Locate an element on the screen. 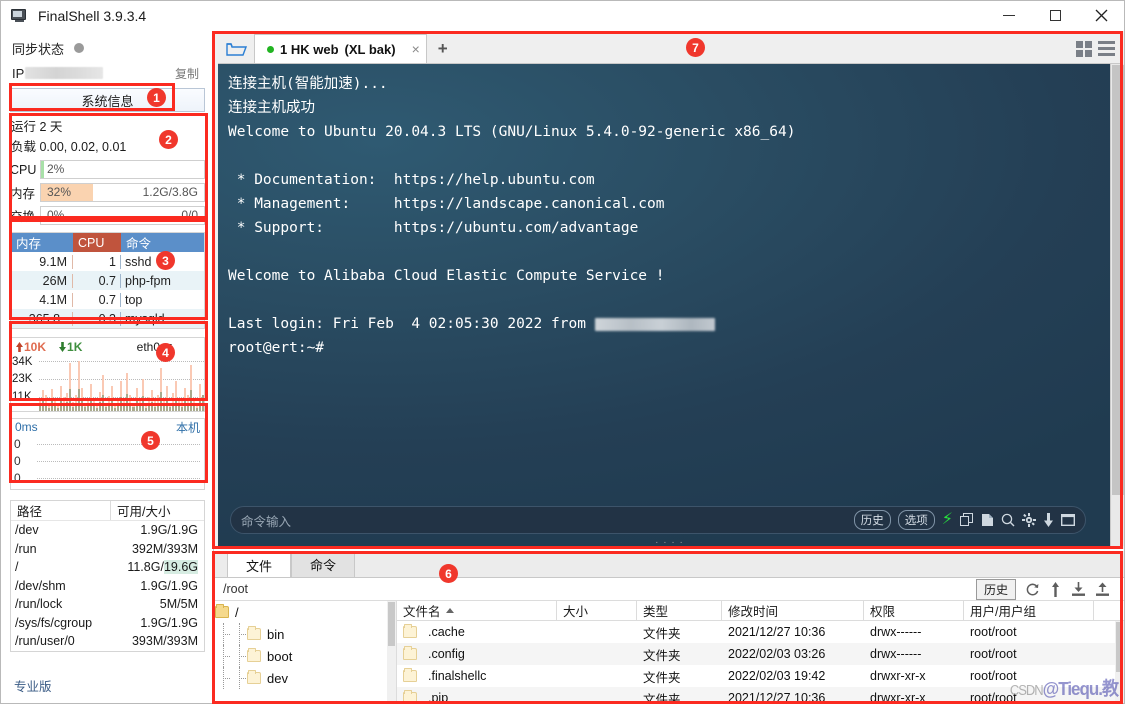 The image size is (1125, 704). swap-percent: 0% is located at coordinates (56, 215).